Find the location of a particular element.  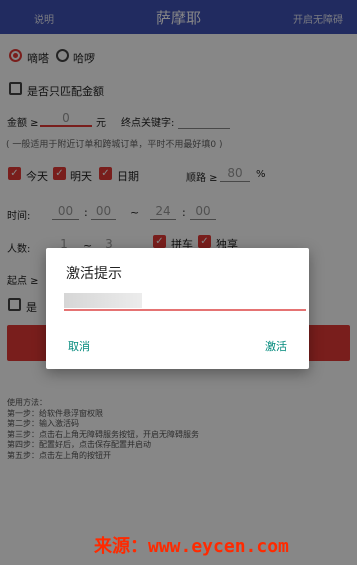

source-watermark: 来源：www.eycen.com is located at coordinates (191, 546).